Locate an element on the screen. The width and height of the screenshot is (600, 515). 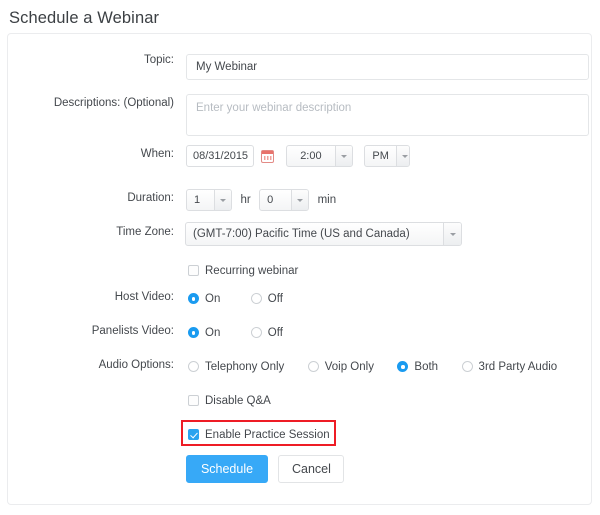
audio-voip-only-radio: Voip Only is located at coordinates (340, 366).